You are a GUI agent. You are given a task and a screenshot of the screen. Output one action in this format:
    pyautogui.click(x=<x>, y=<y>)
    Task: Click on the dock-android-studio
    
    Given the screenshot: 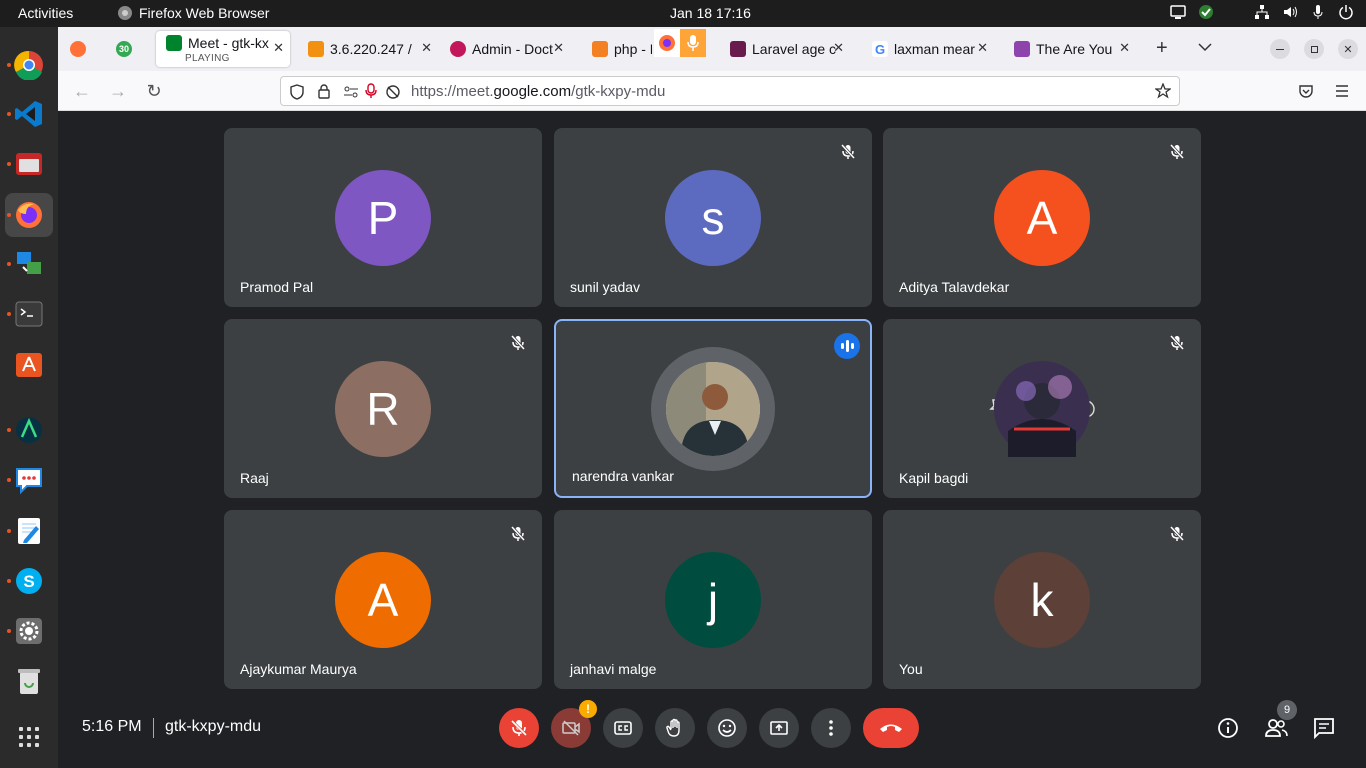 What is the action you would take?
    pyautogui.click(x=29, y=430)
    